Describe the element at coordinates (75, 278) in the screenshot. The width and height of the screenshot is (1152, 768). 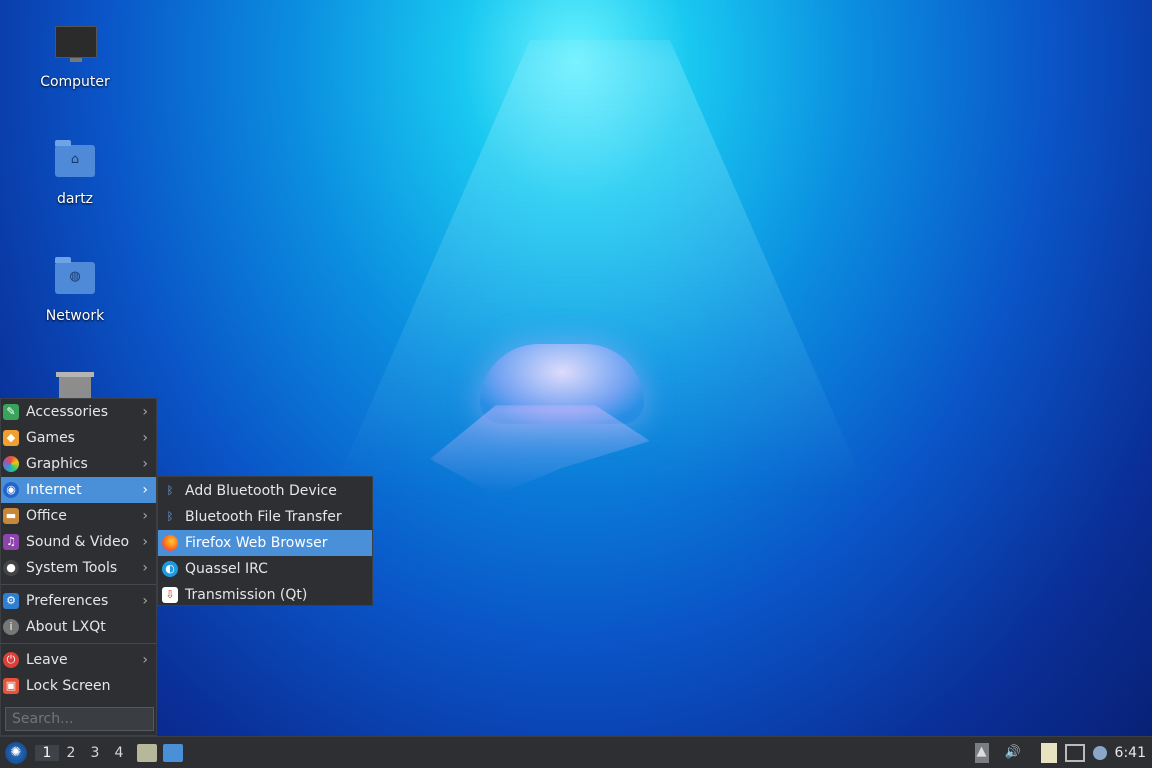
I see `network-folder-icon: ◍` at that location.